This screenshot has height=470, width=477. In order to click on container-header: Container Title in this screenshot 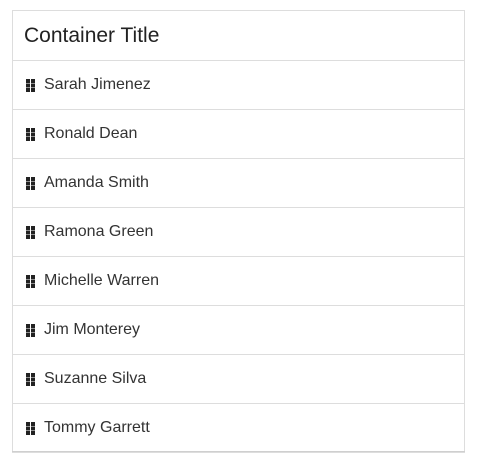, I will do `click(238, 36)`.